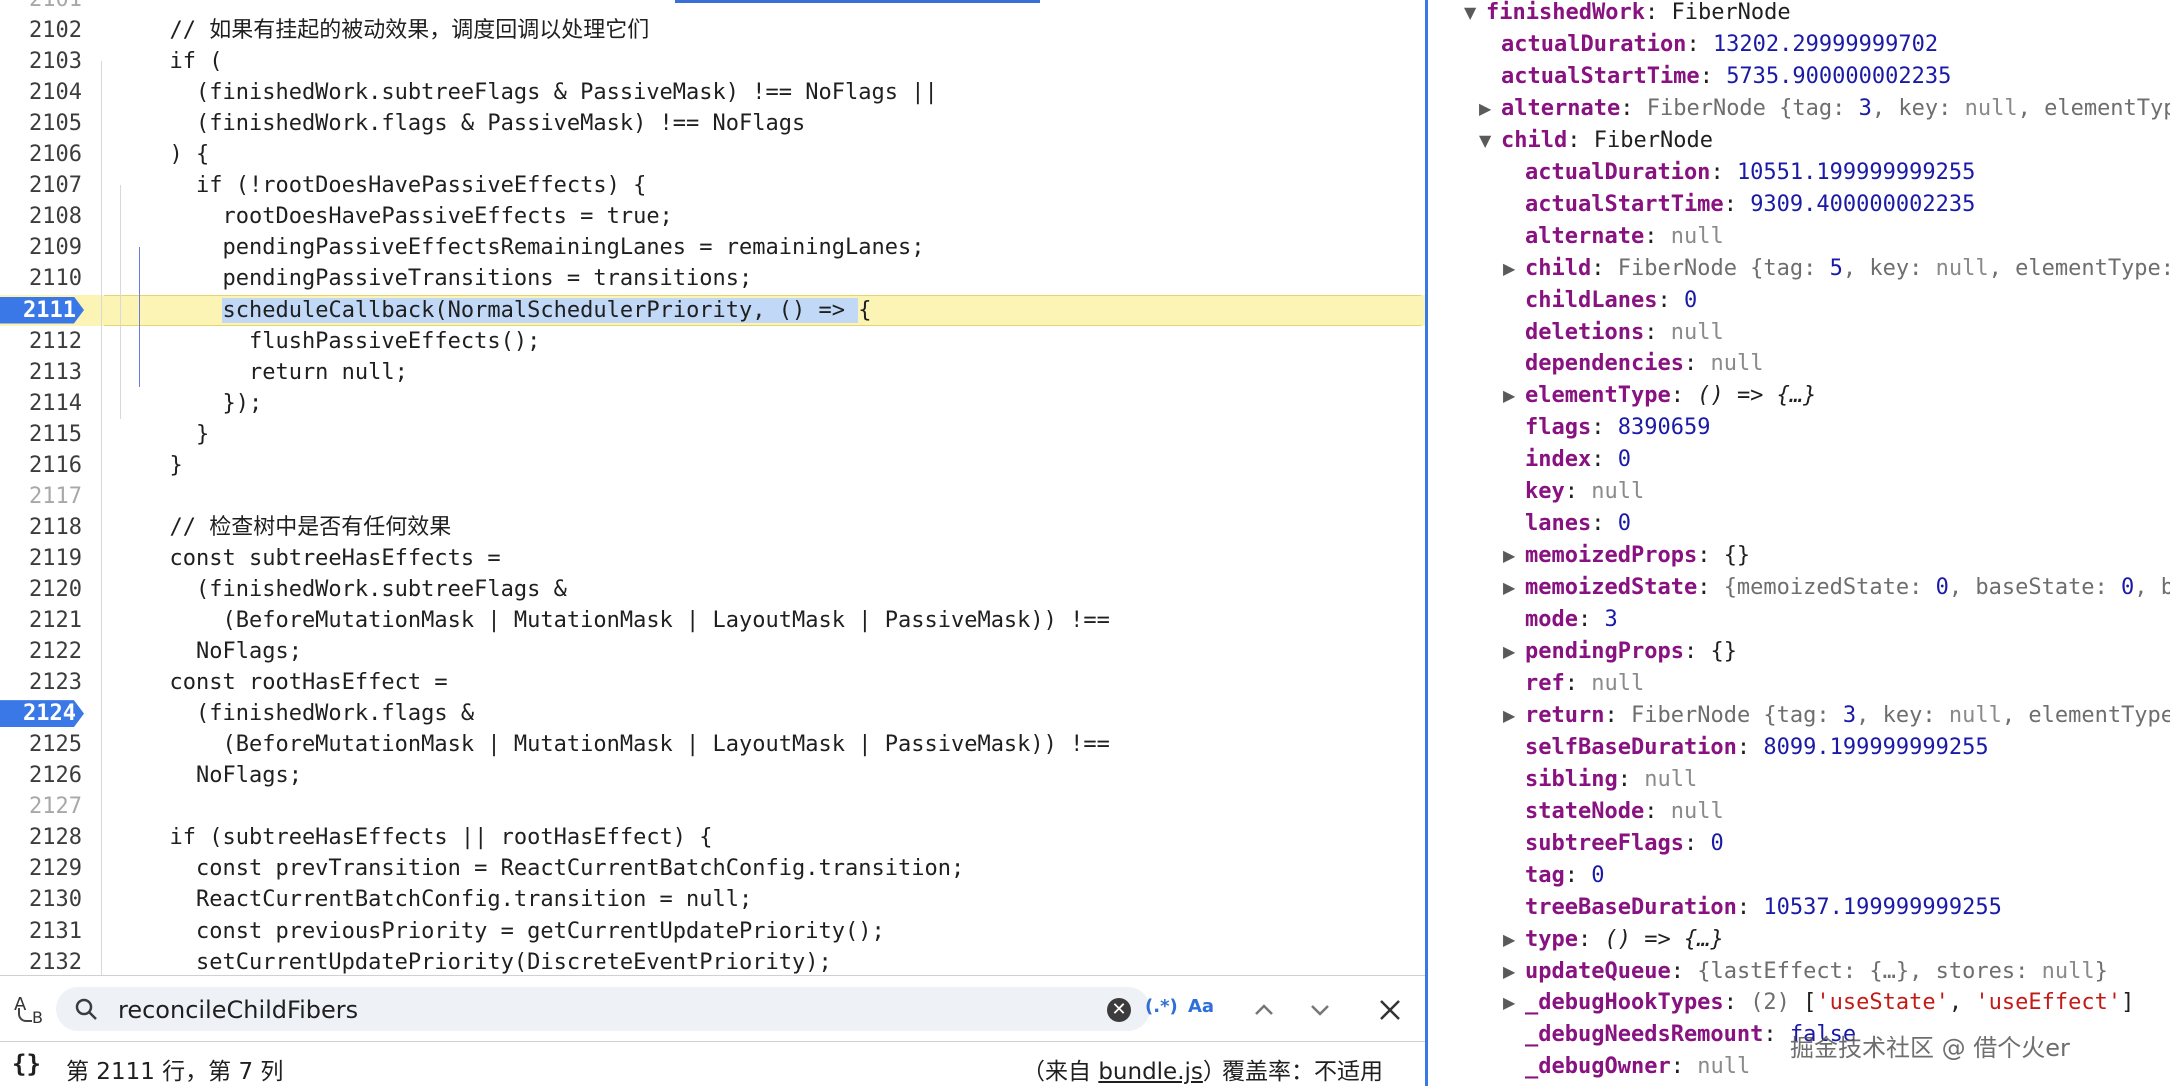 The width and height of the screenshot is (2170, 1087). What do you see at coordinates (41, 527) in the screenshot?
I see `line-number: 2118` at bounding box center [41, 527].